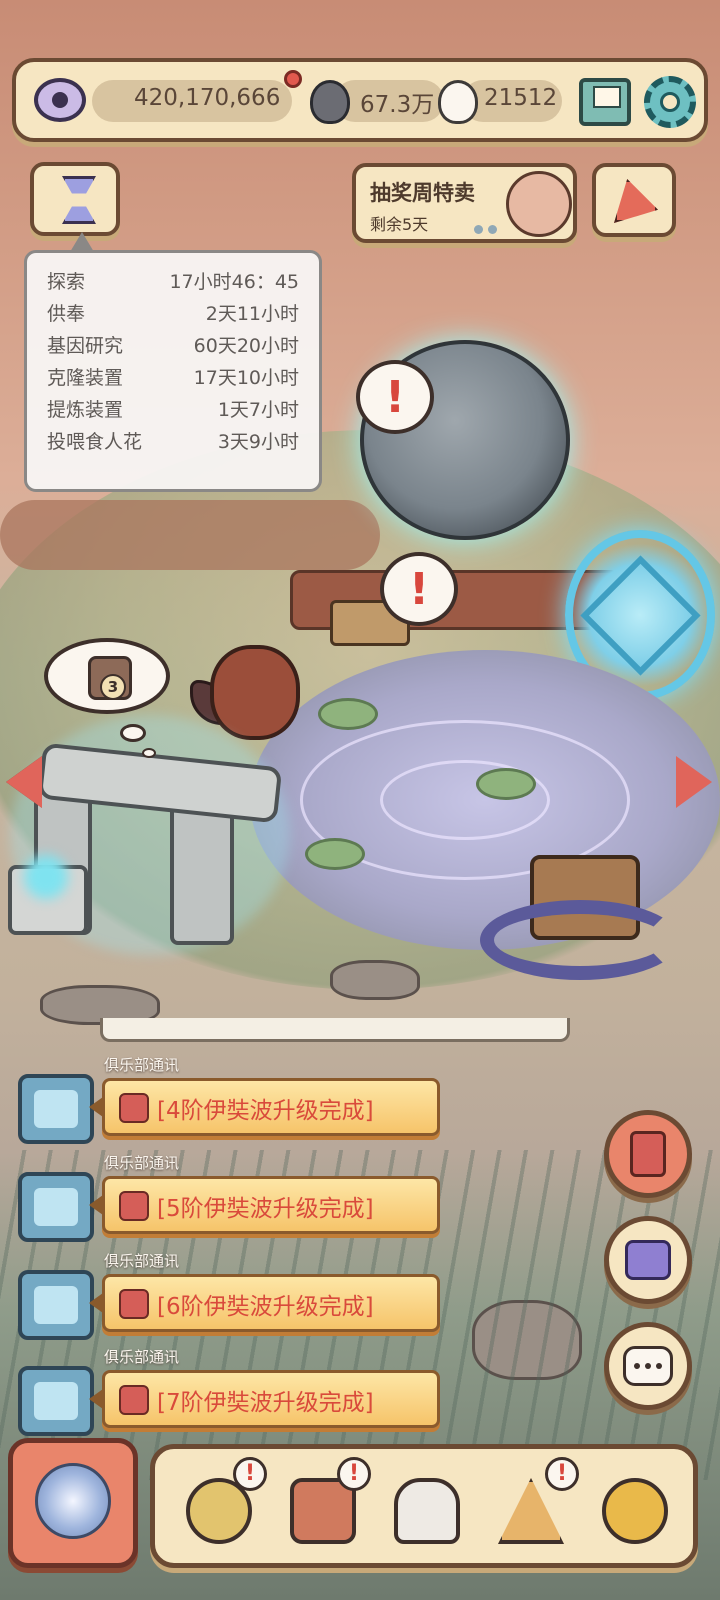 The height and width of the screenshot is (1600, 720). Describe the element at coordinates (670, 102) in the screenshot. I see `gear-icon` at that location.